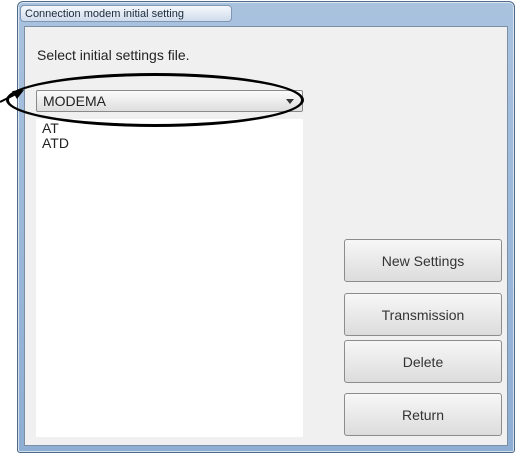 The image size is (525, 459). What do you see at coordinates (12, 96) in the screenshot?
I see `callout-arrow-icon` at bounding box center [12, 96].